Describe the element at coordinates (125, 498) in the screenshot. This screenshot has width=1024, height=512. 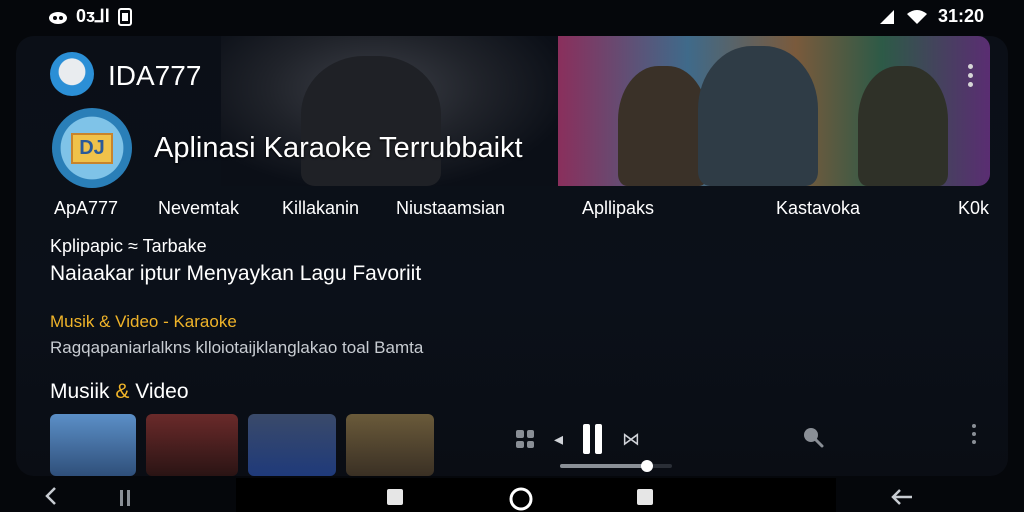
I see `recents-icon` at that location.